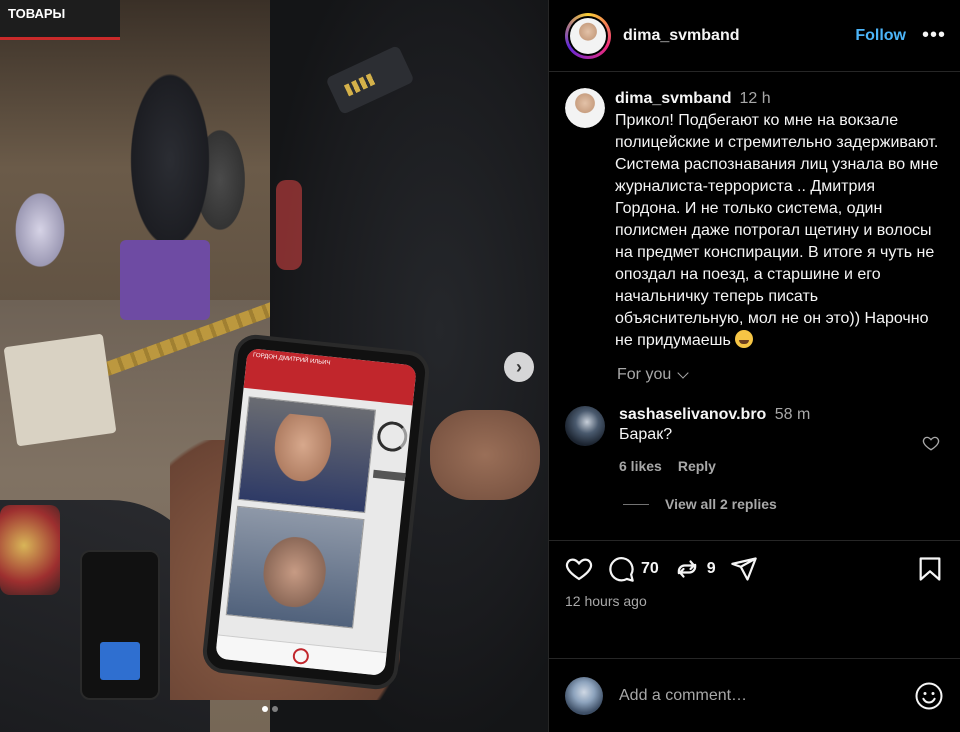  What do you see at coordinates (792, 414) in the screenshot?
I see `comment-time: 58 m` at bounding box center [792, 414].